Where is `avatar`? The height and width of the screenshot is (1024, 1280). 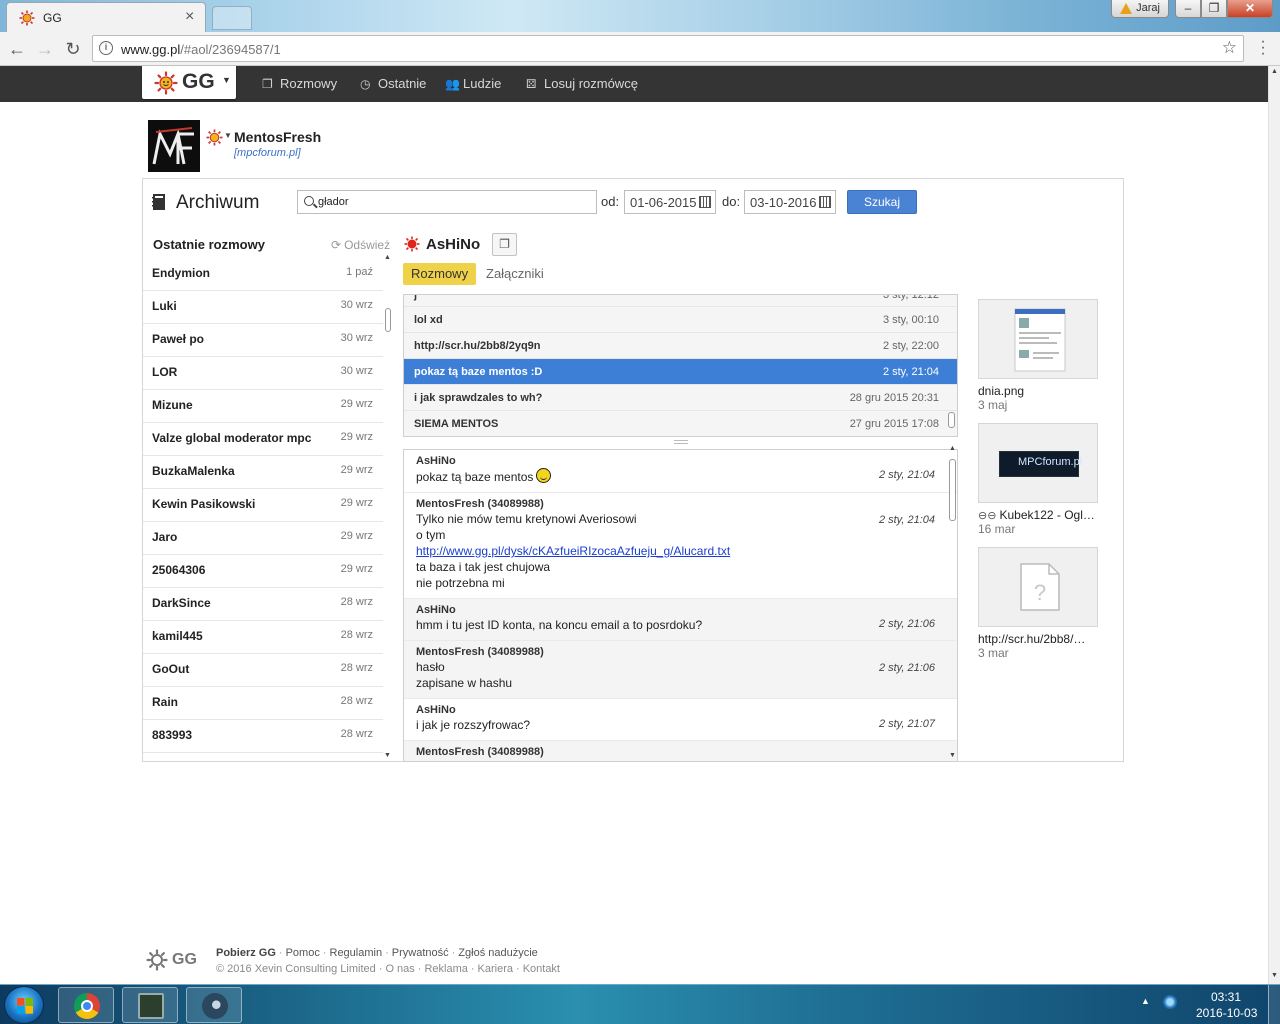 avatar is located at coordinates (174, 146).